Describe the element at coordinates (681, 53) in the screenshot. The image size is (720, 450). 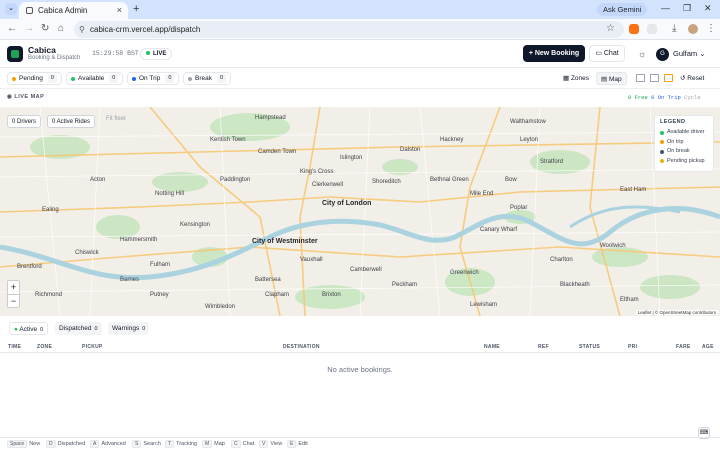
I see `user-menu: G Gulfam ⌄` at that location.